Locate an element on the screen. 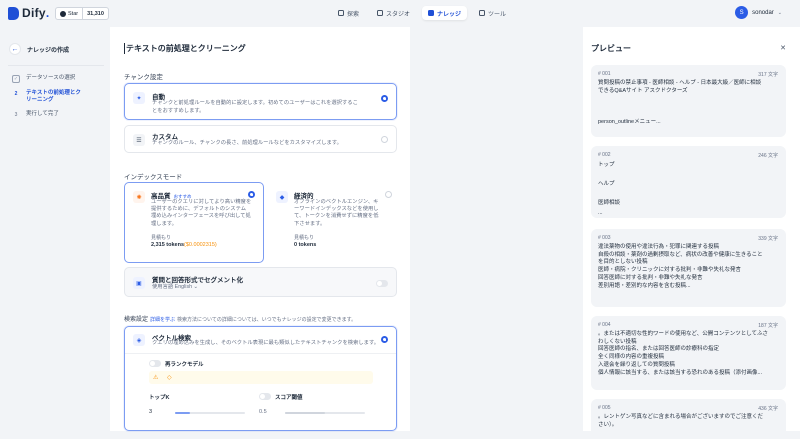 The width and height of the screenshot is (800, 439). qa-icon: ▣ is located at coordinates (139, 283).